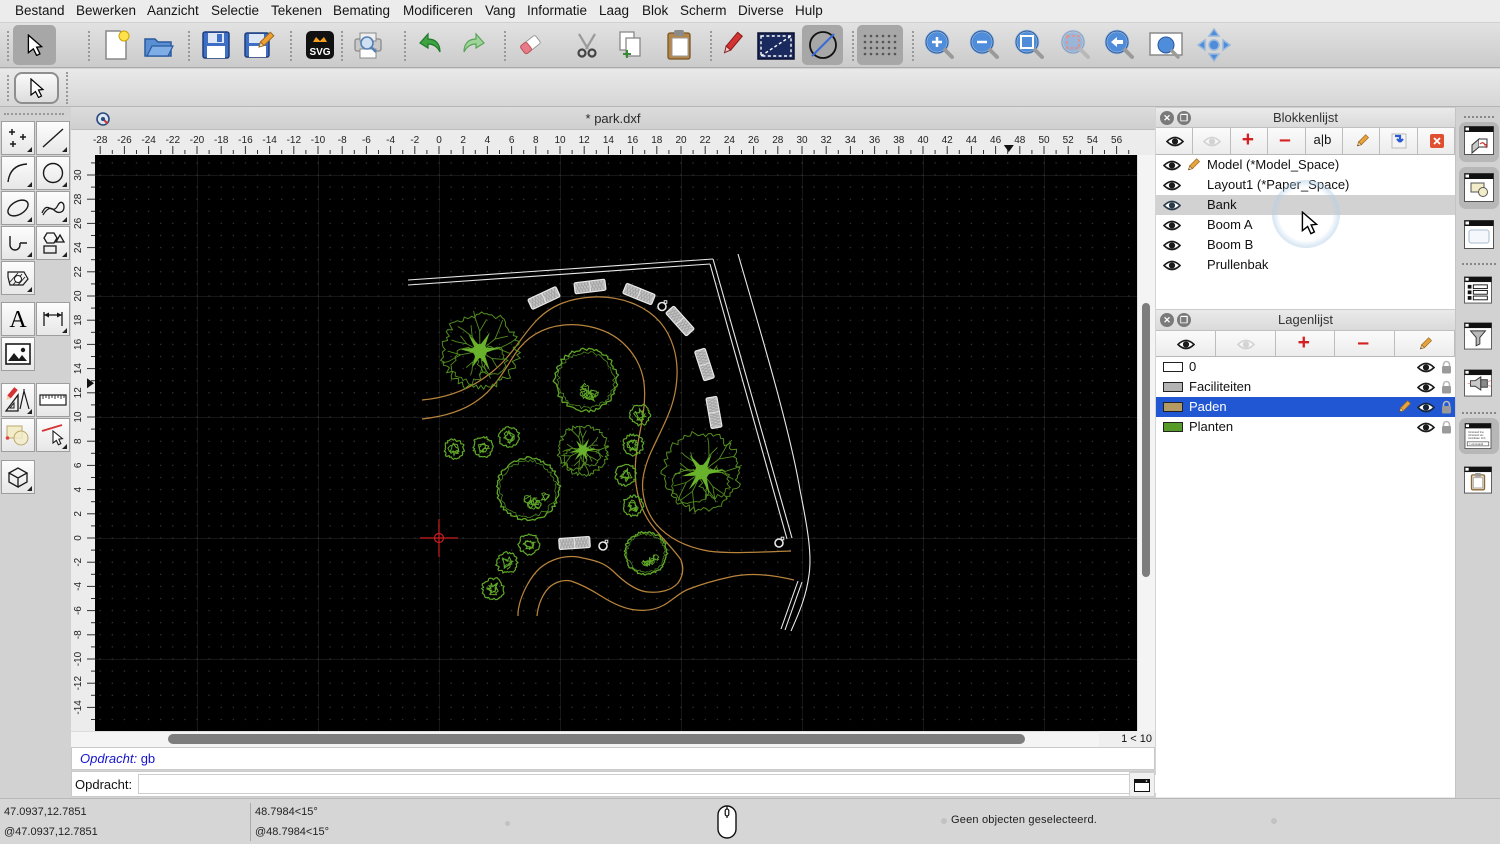 This screenshot has width=1500, height=844. What do you see at coordinates (972, 140) in the screenshot?
I see `svg-text: 44` at bounding box center [972, 140].